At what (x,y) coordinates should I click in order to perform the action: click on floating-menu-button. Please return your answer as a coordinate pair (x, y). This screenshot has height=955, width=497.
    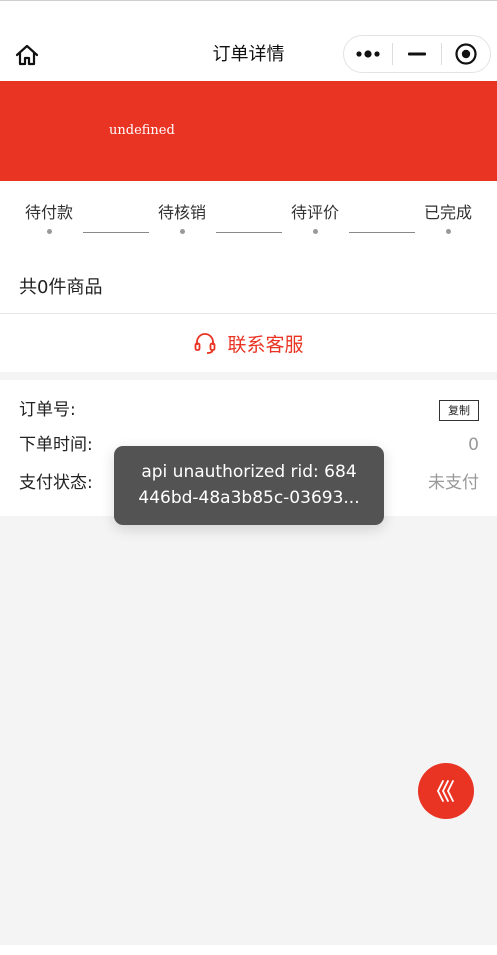
    Looking at the image, I should click on (446, 791).